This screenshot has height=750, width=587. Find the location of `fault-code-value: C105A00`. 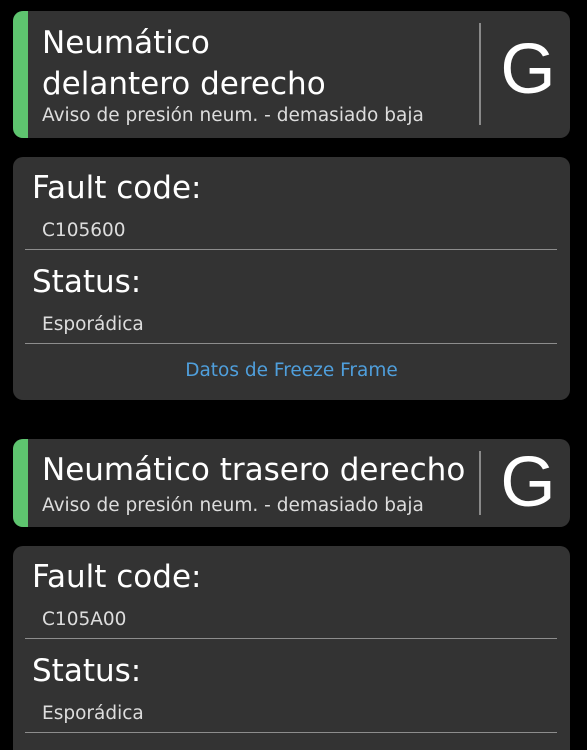

fault-code-value: C105A00 is located at coordinates (84, 619).